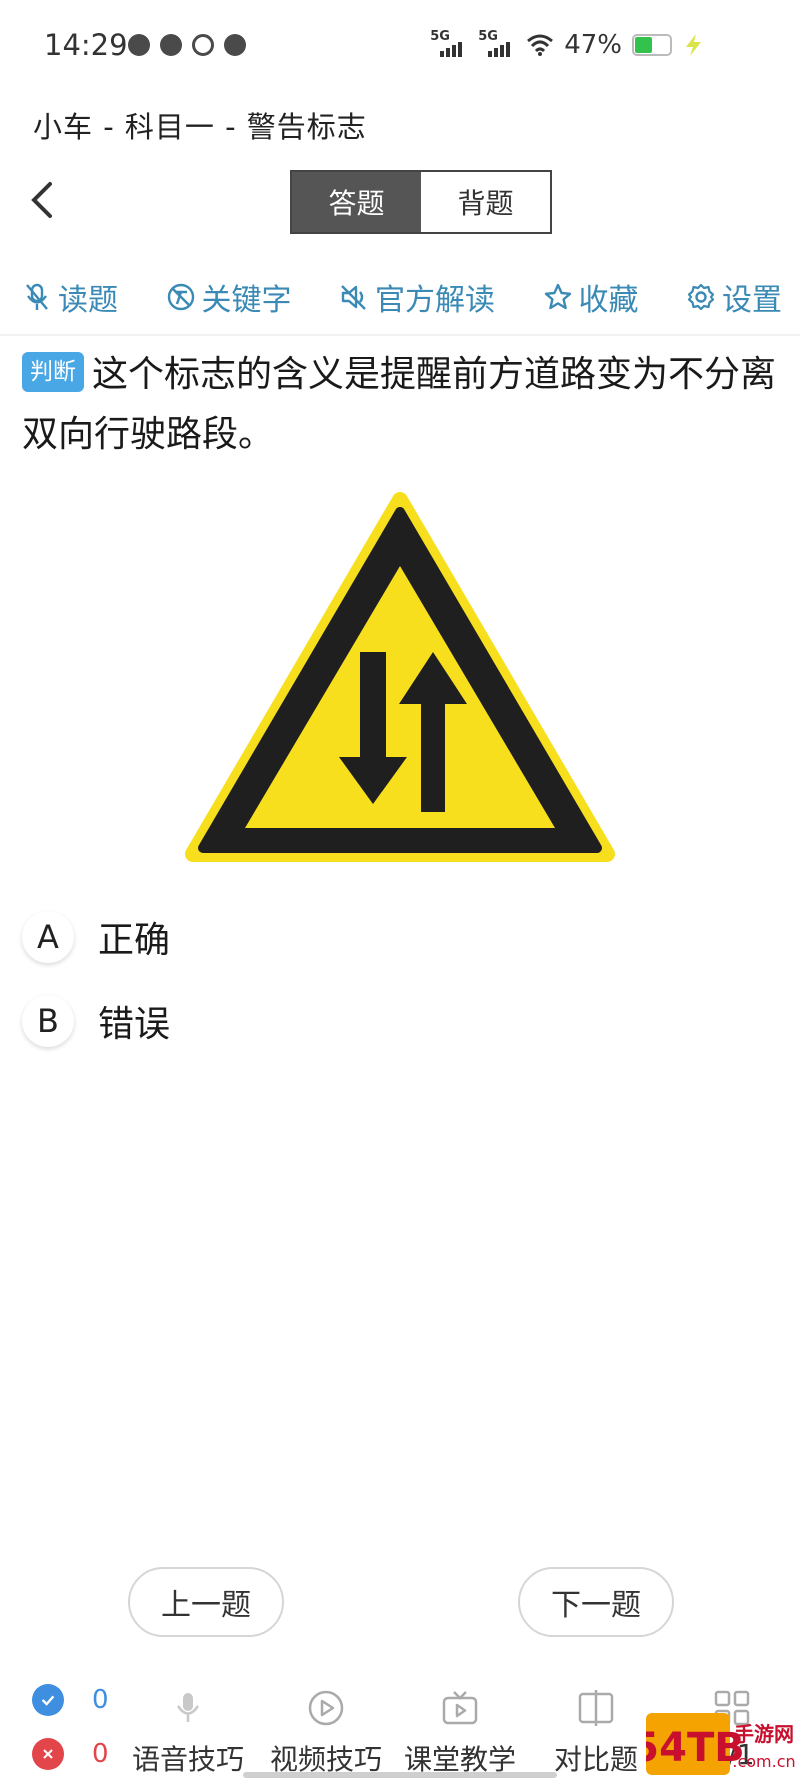 The width and height of the screenshot is (800, 1783). I want to click on keyword-button: 关键字, so click(229, 297).